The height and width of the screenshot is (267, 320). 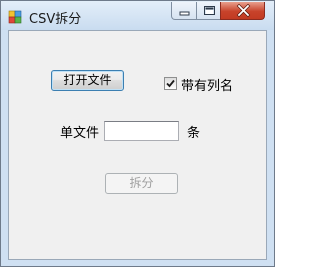 I want to click on split-button: 拆分, so click(x=141, y=183).